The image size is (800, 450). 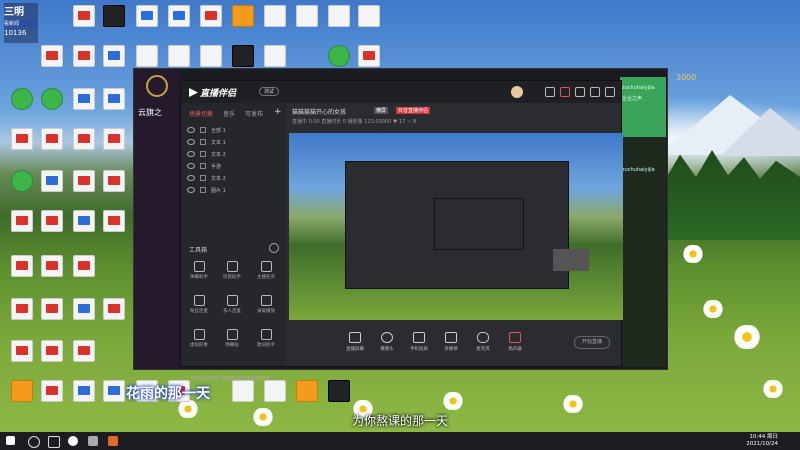 What do you see at coordinates (230, 378) in the screenshot?
I see `help-tip: 如何把多开后直播面面切换和收到?` at bounding box center [230, 378].